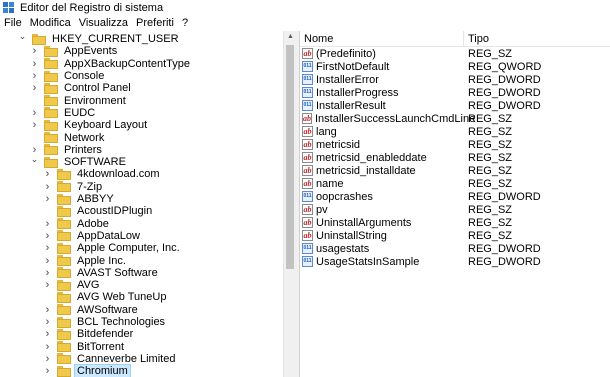  Describe the element at coordinates (74, 51) in the screenshot. I see `tree-item: › AppEvents` at that location.